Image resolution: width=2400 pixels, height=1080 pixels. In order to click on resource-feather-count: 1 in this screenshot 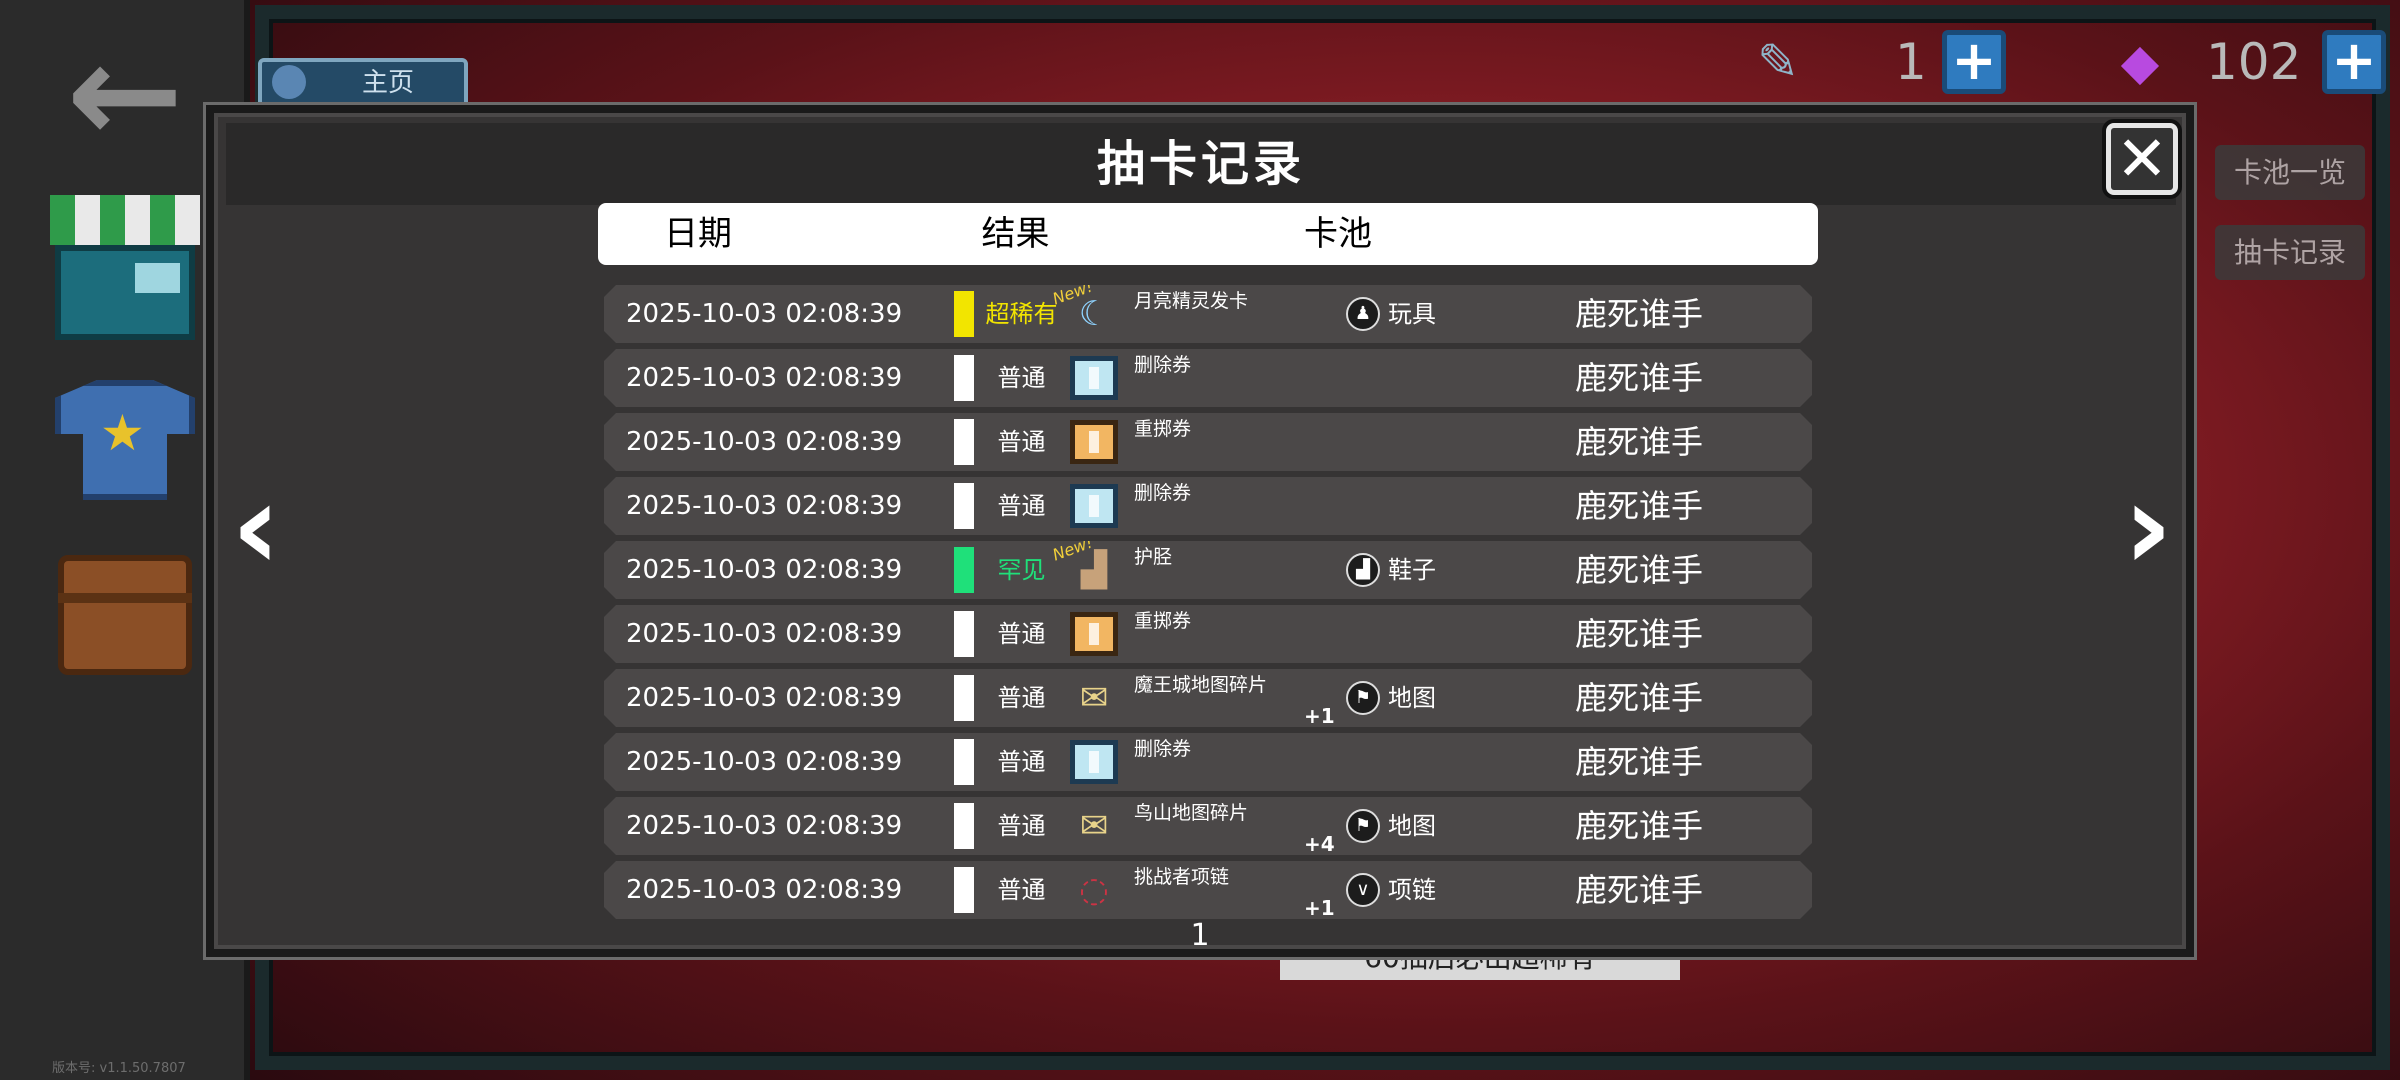, I will do `click(1911, 62)`.